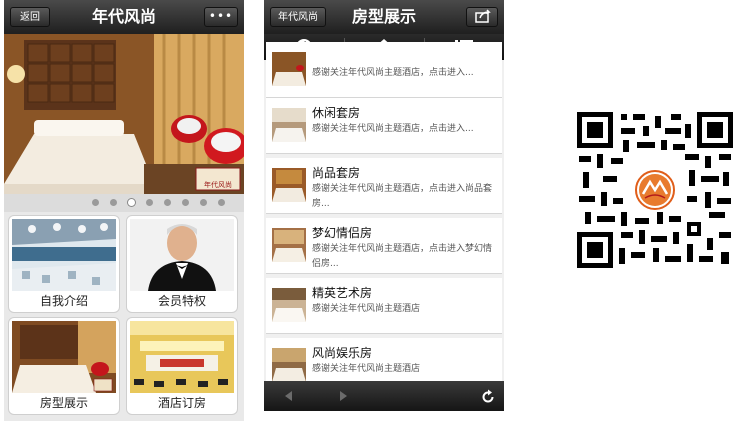  I want to click on page-title: 房型展示, so click(383, 16).